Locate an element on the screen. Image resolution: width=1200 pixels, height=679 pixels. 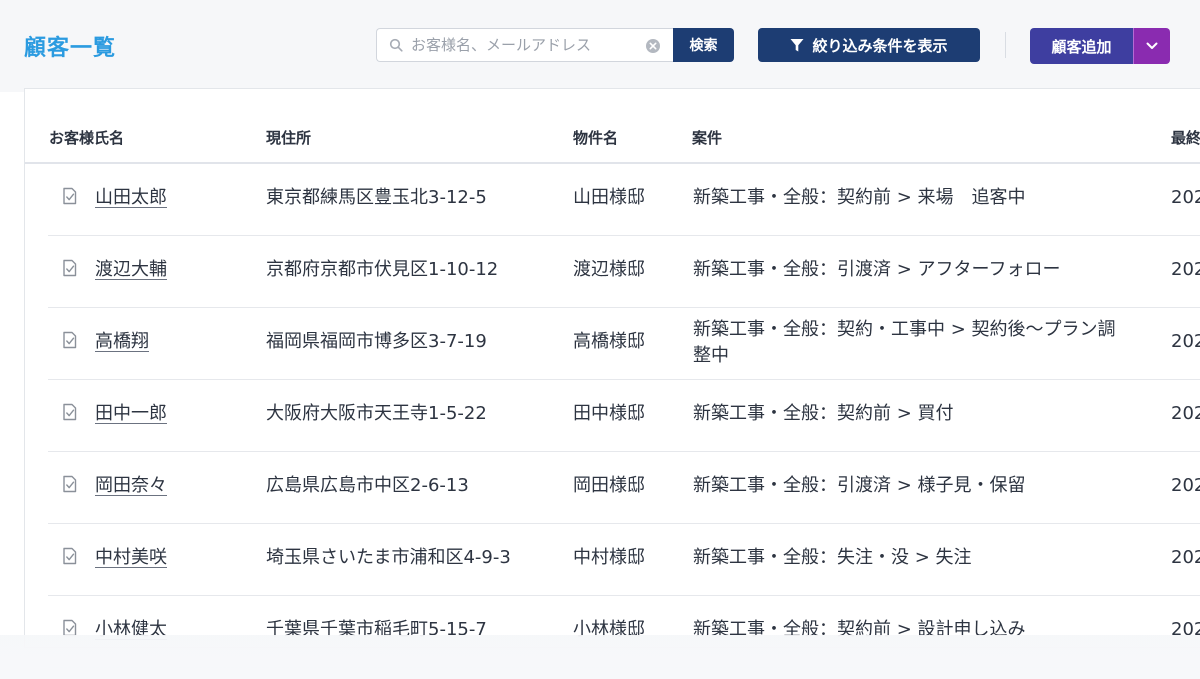
address-cell: 埼玉県さいたま市浦和区4-9-3 is located at coordinates (388, 557).